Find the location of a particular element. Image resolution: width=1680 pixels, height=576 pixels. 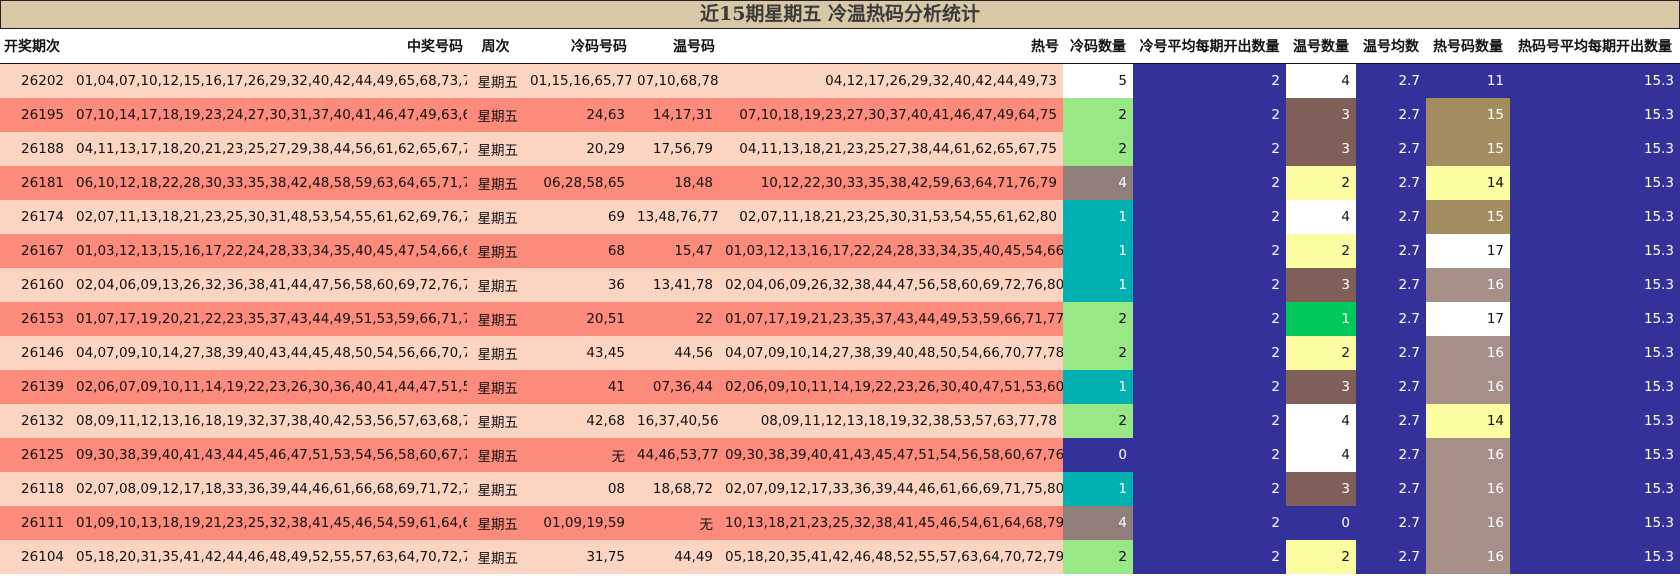

col-header-cold: 冷码号码 is located at coordinates (577, 46).